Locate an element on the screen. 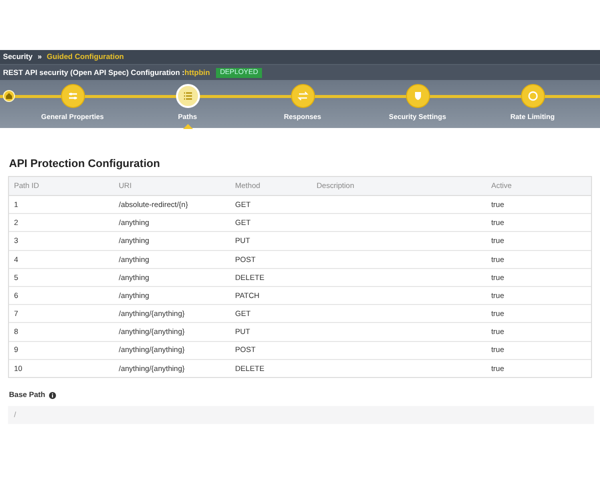 Image resolution: width=600 pixels, height=480 pixels. circle-icon is located at coordinates (532, 96).